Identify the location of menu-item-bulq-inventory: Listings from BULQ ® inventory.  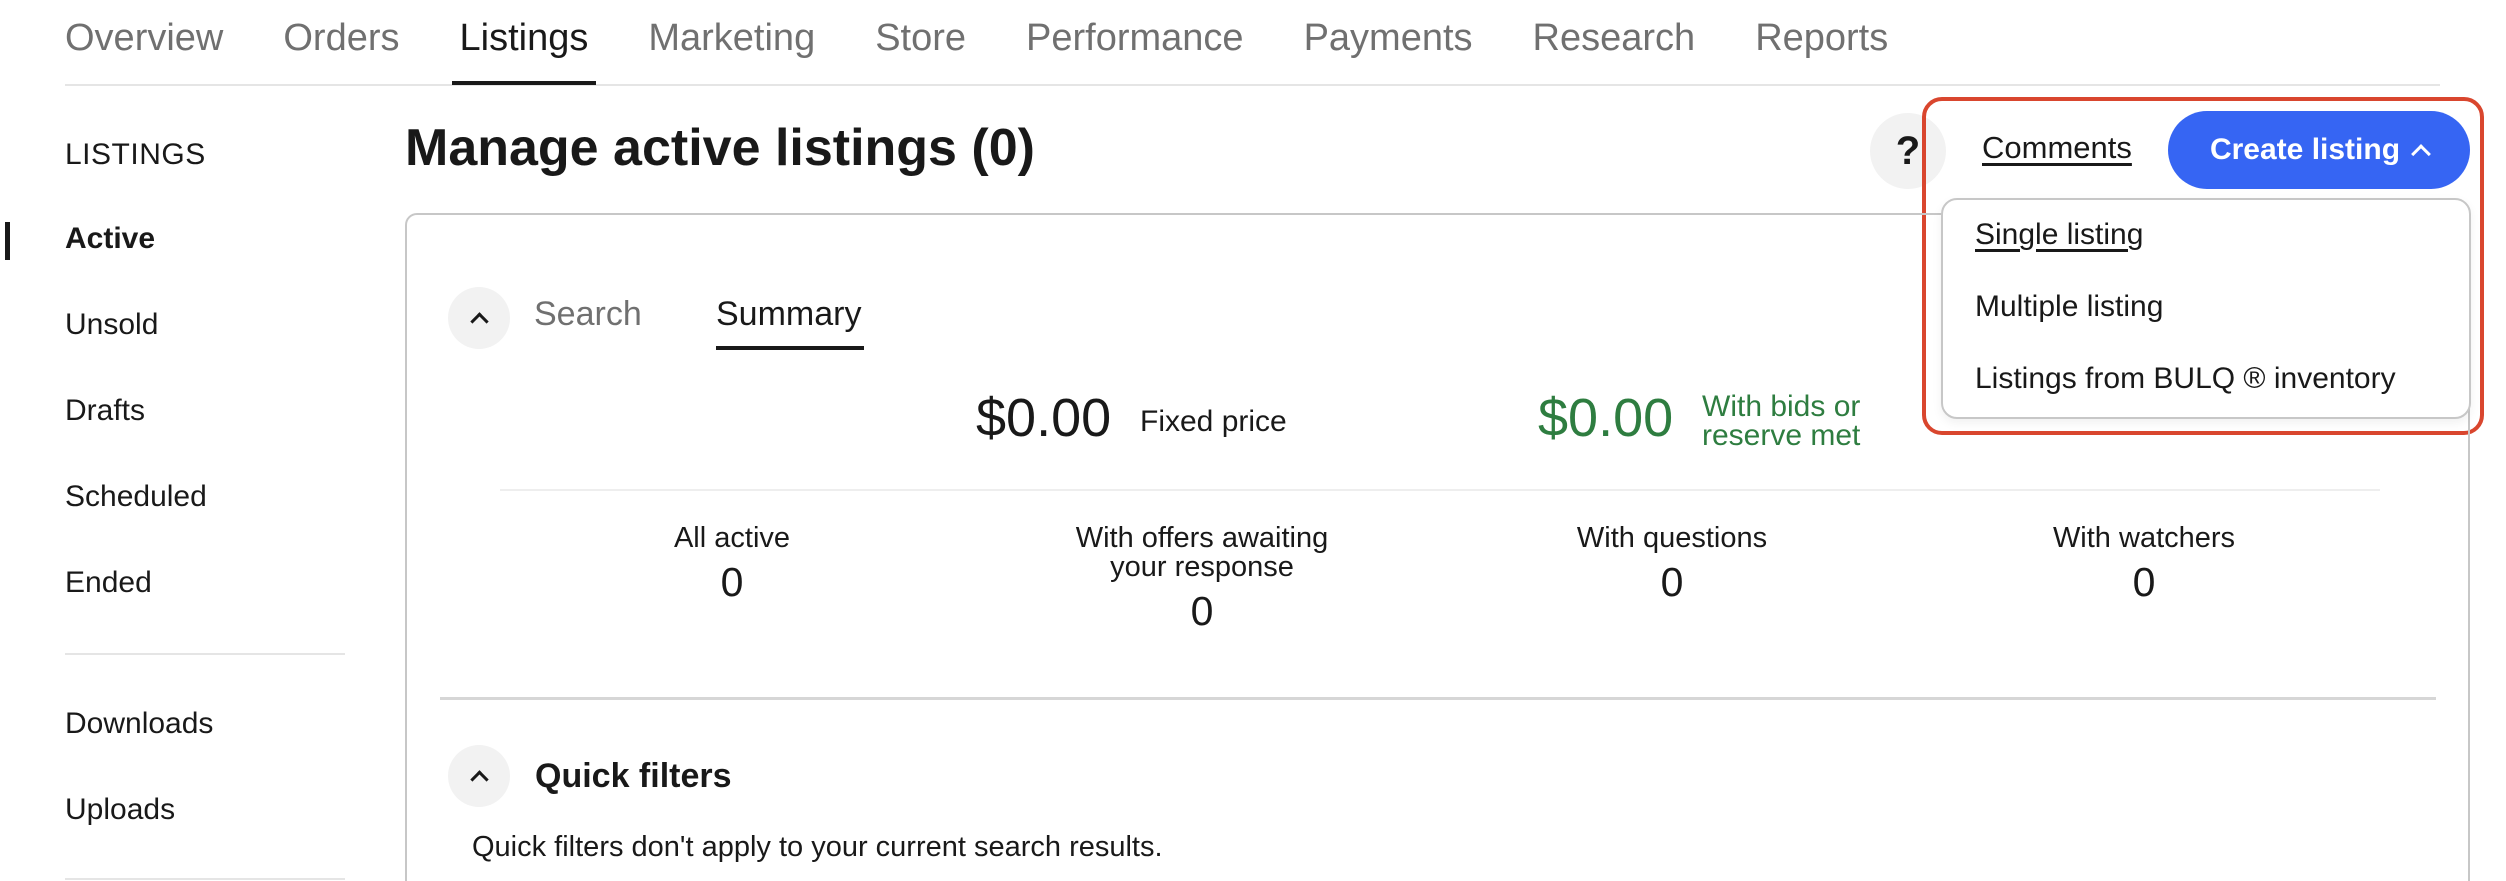
(2185, 379).